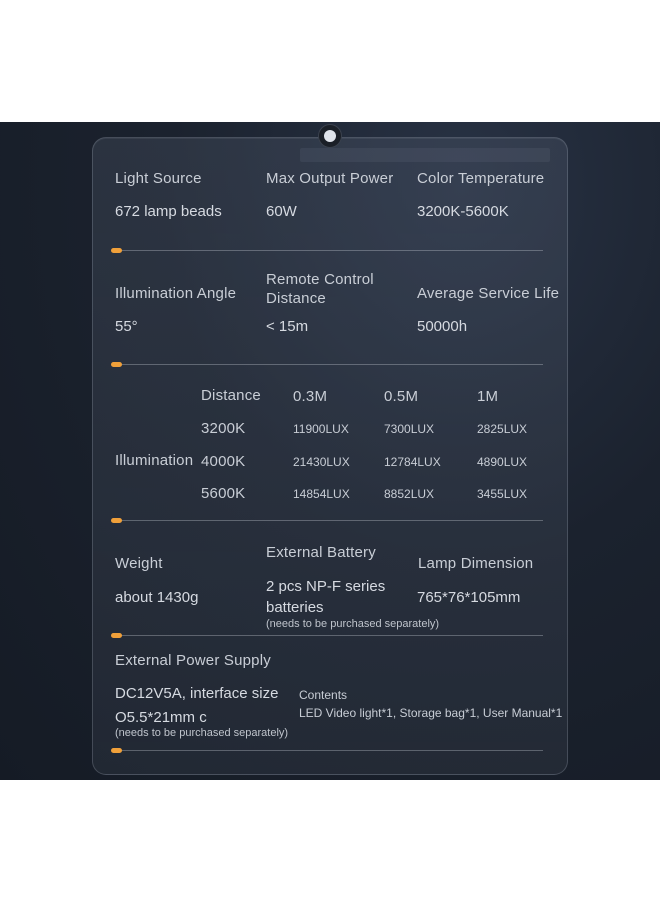 This screenshot has height=904, width=660. Describe the element at coordinates (158, 178) in the screenshot. I see `light-source-label: Light Source` at that location.